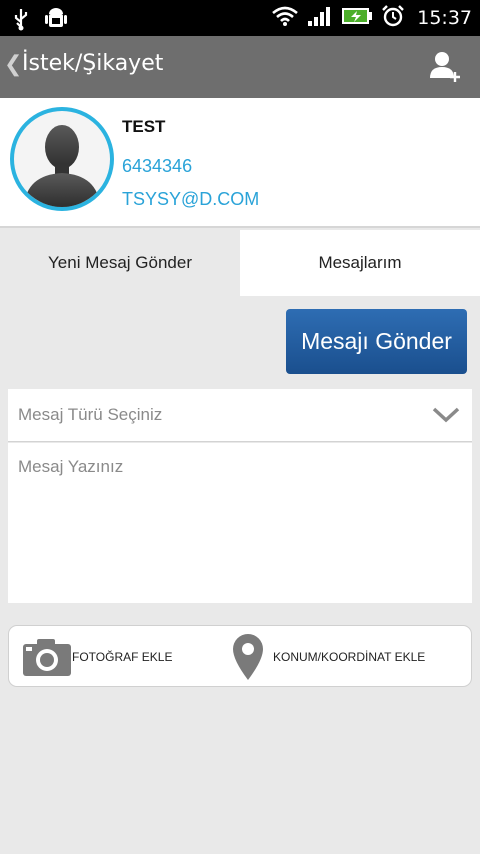 This screenshot has width=480, height=854. What do you see at coordinates (120, 263) in the screenshot?
I see `tab-new-message: Yeni Mesaj Gönder` at bounding box center [120, 263].